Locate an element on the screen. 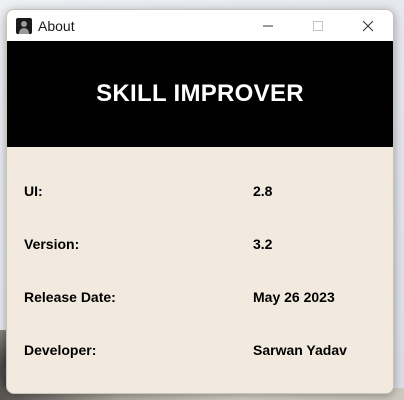 This screenshot has height=400, width=404. info-value: Sarwan Yadav is located at coordinates (300, 350).